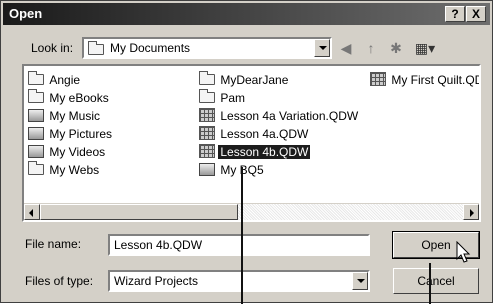 This screenshot has height=304, width=493. What do you see at coordinates (244, 80) in the screenshot?
I see `list-item: MyDearJane` at bounding box center [244, 80].